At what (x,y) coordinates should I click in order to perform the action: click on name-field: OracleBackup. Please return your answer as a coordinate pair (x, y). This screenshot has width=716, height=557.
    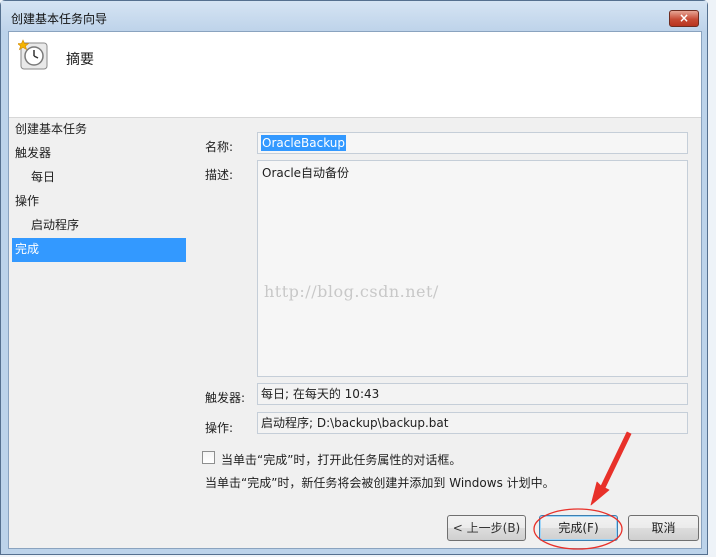
    Looking at the image, I should click on (472, 143).